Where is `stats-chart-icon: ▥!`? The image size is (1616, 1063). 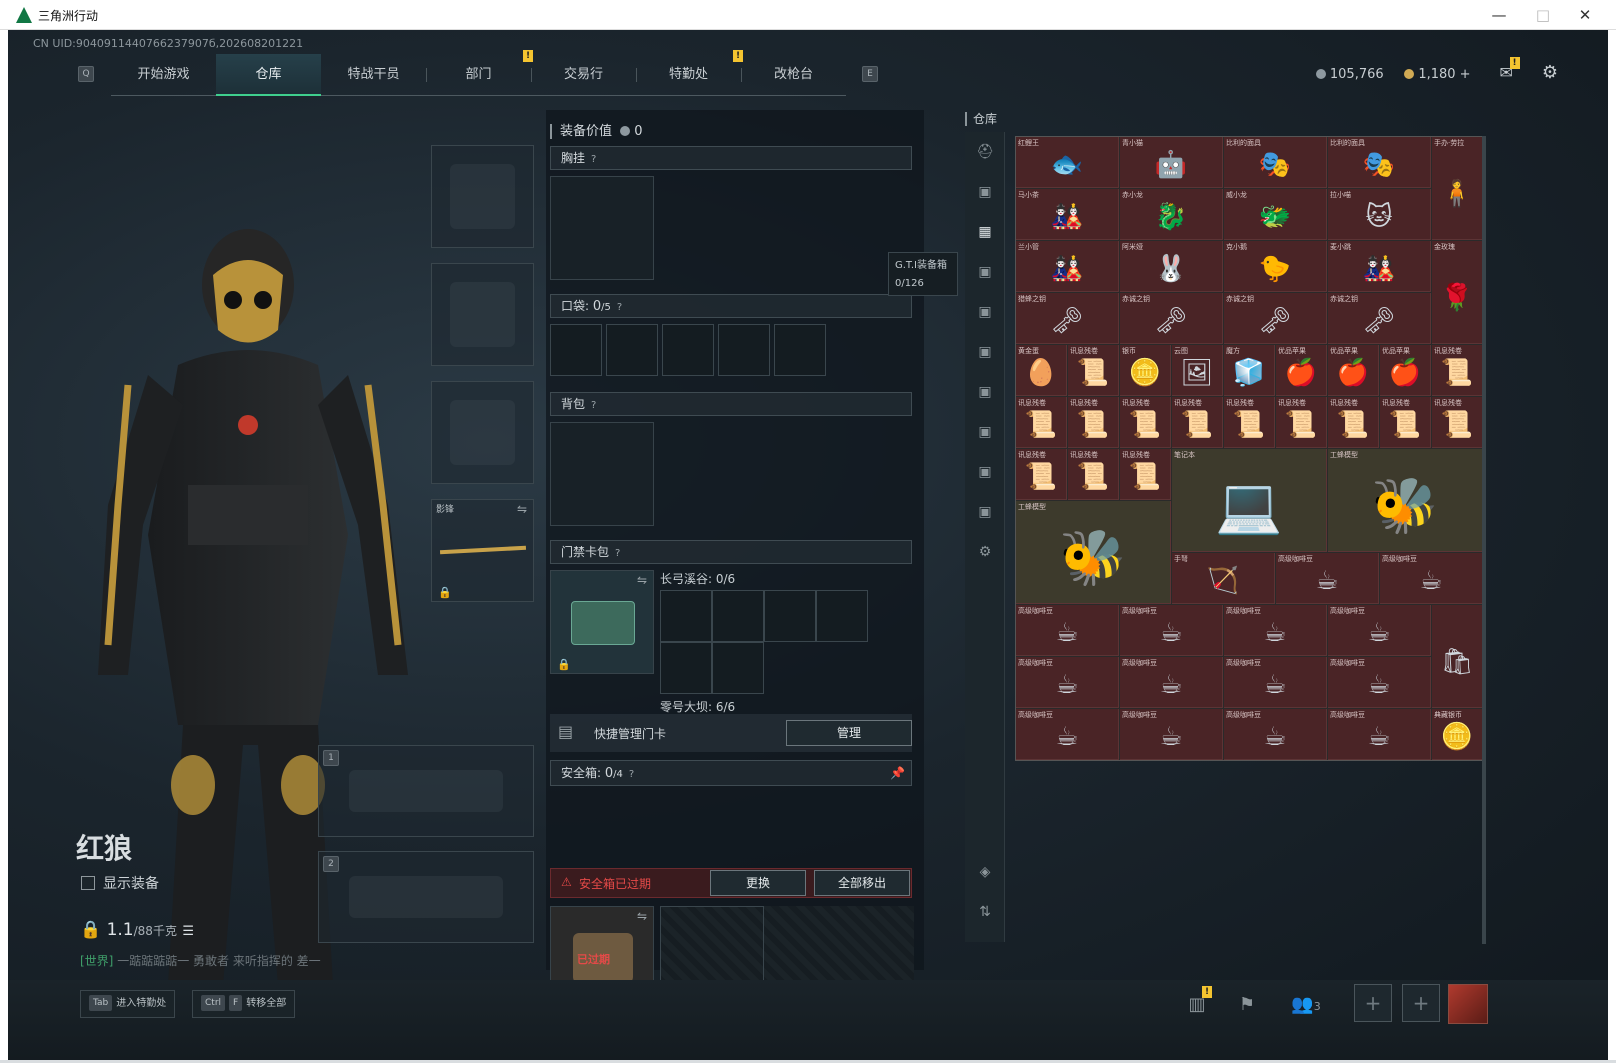
stats-chart-icon: ▥! is located at coordinates (1198, 1002).